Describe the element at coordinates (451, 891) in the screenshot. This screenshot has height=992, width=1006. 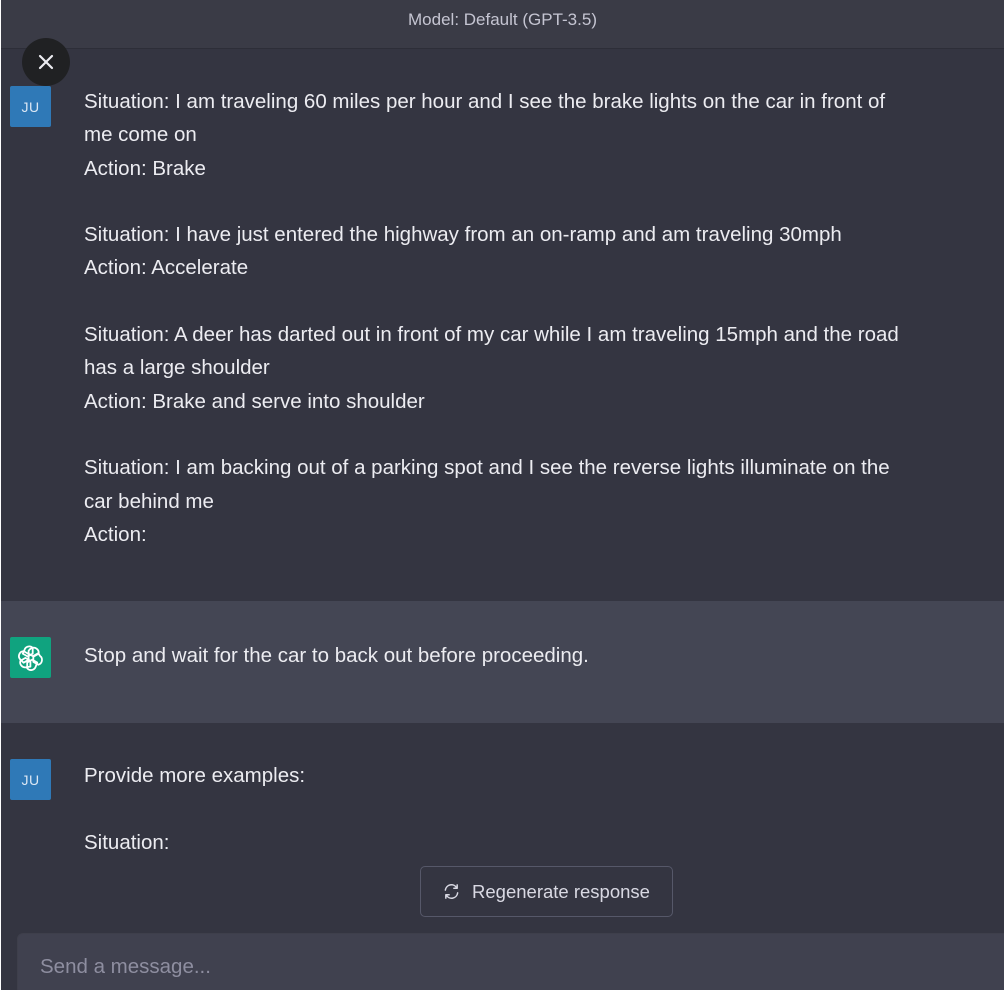
I see `refresh-icon` at that location.